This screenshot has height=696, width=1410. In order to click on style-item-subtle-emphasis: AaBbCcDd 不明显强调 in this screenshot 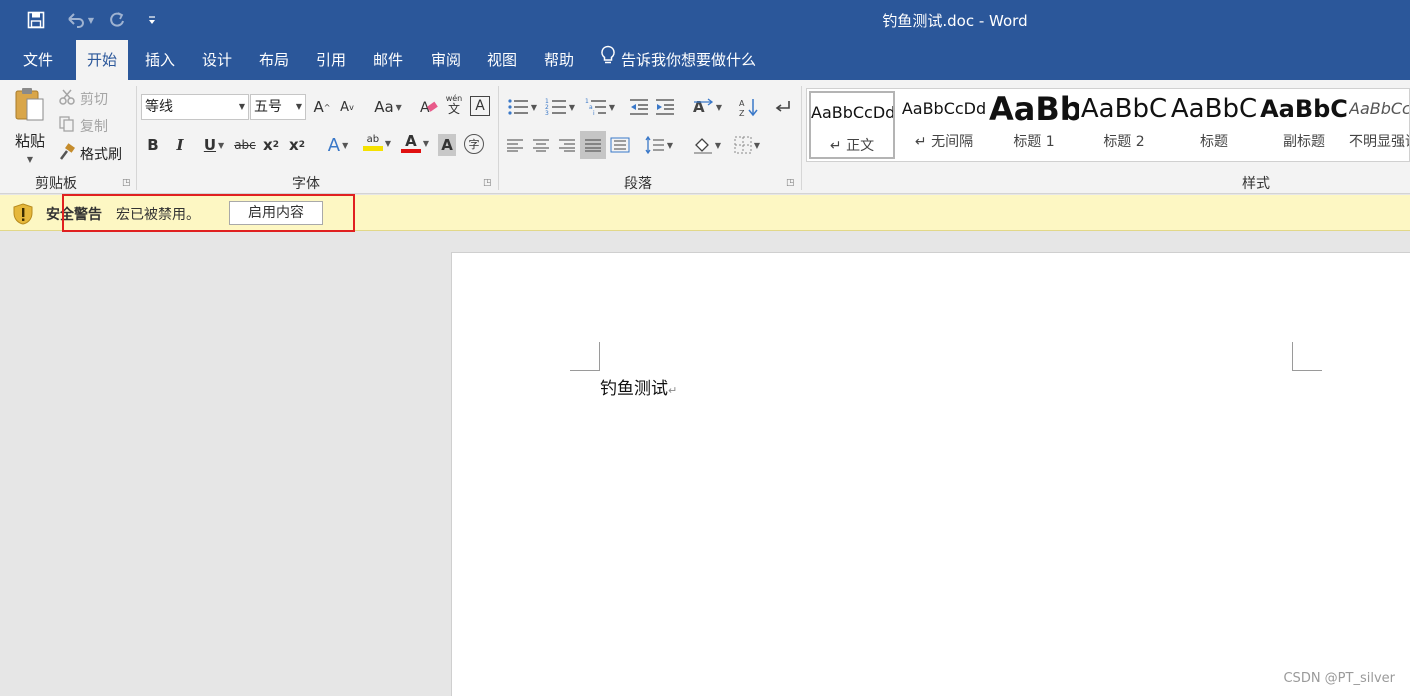, I will do `click(1379, 125)`.